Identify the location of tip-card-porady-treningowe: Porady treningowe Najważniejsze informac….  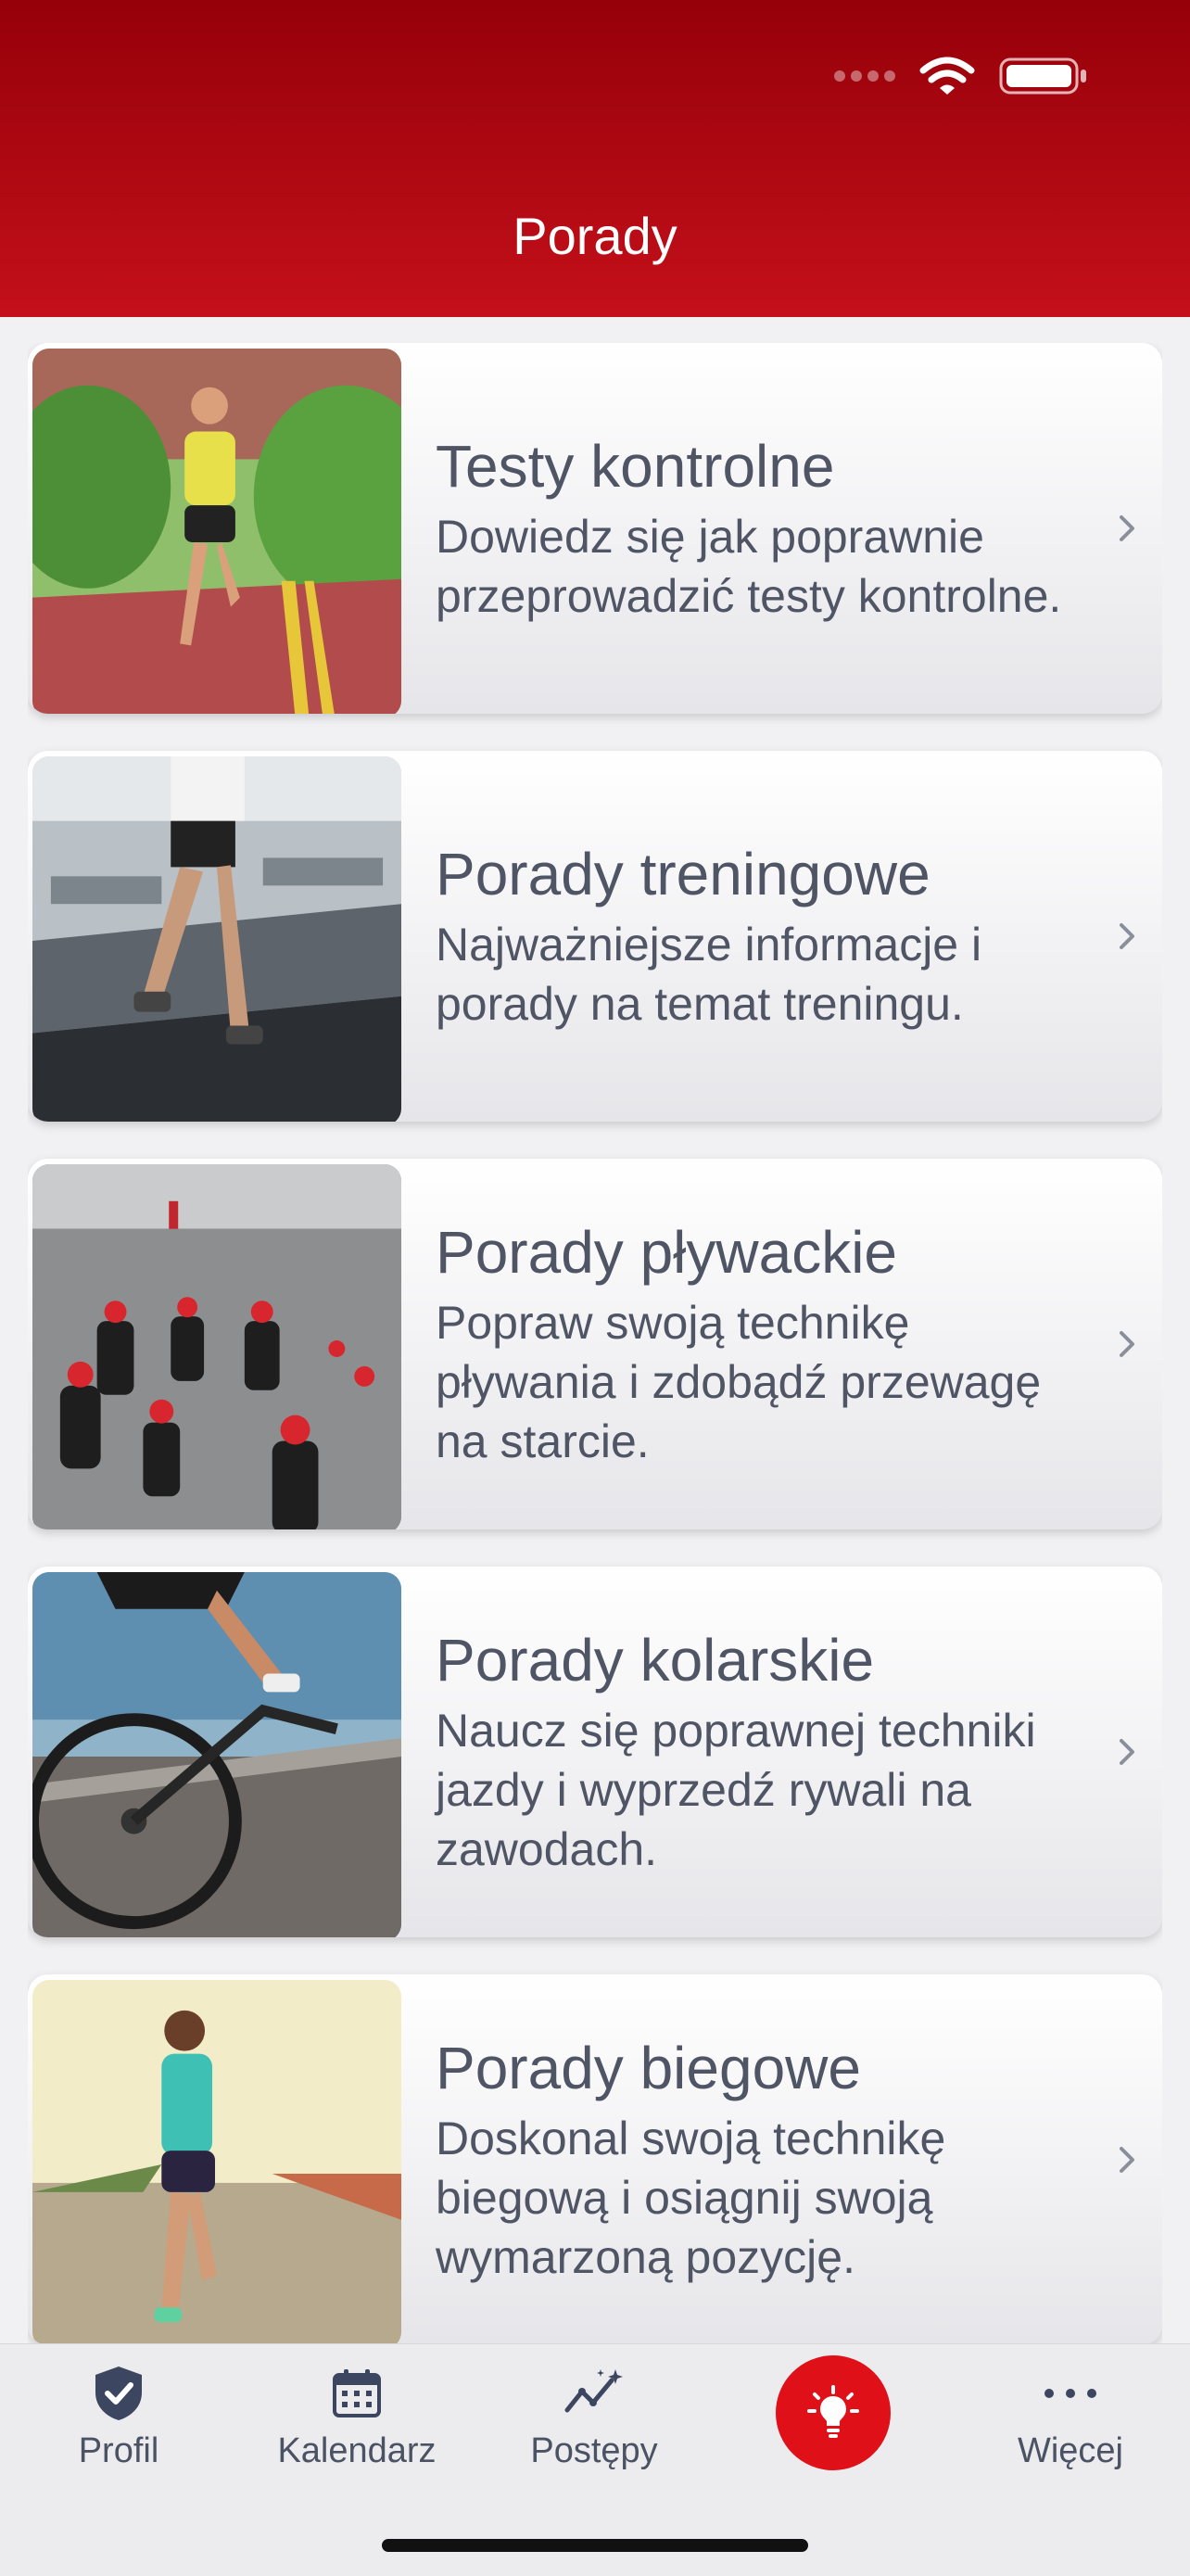
(595, 936).